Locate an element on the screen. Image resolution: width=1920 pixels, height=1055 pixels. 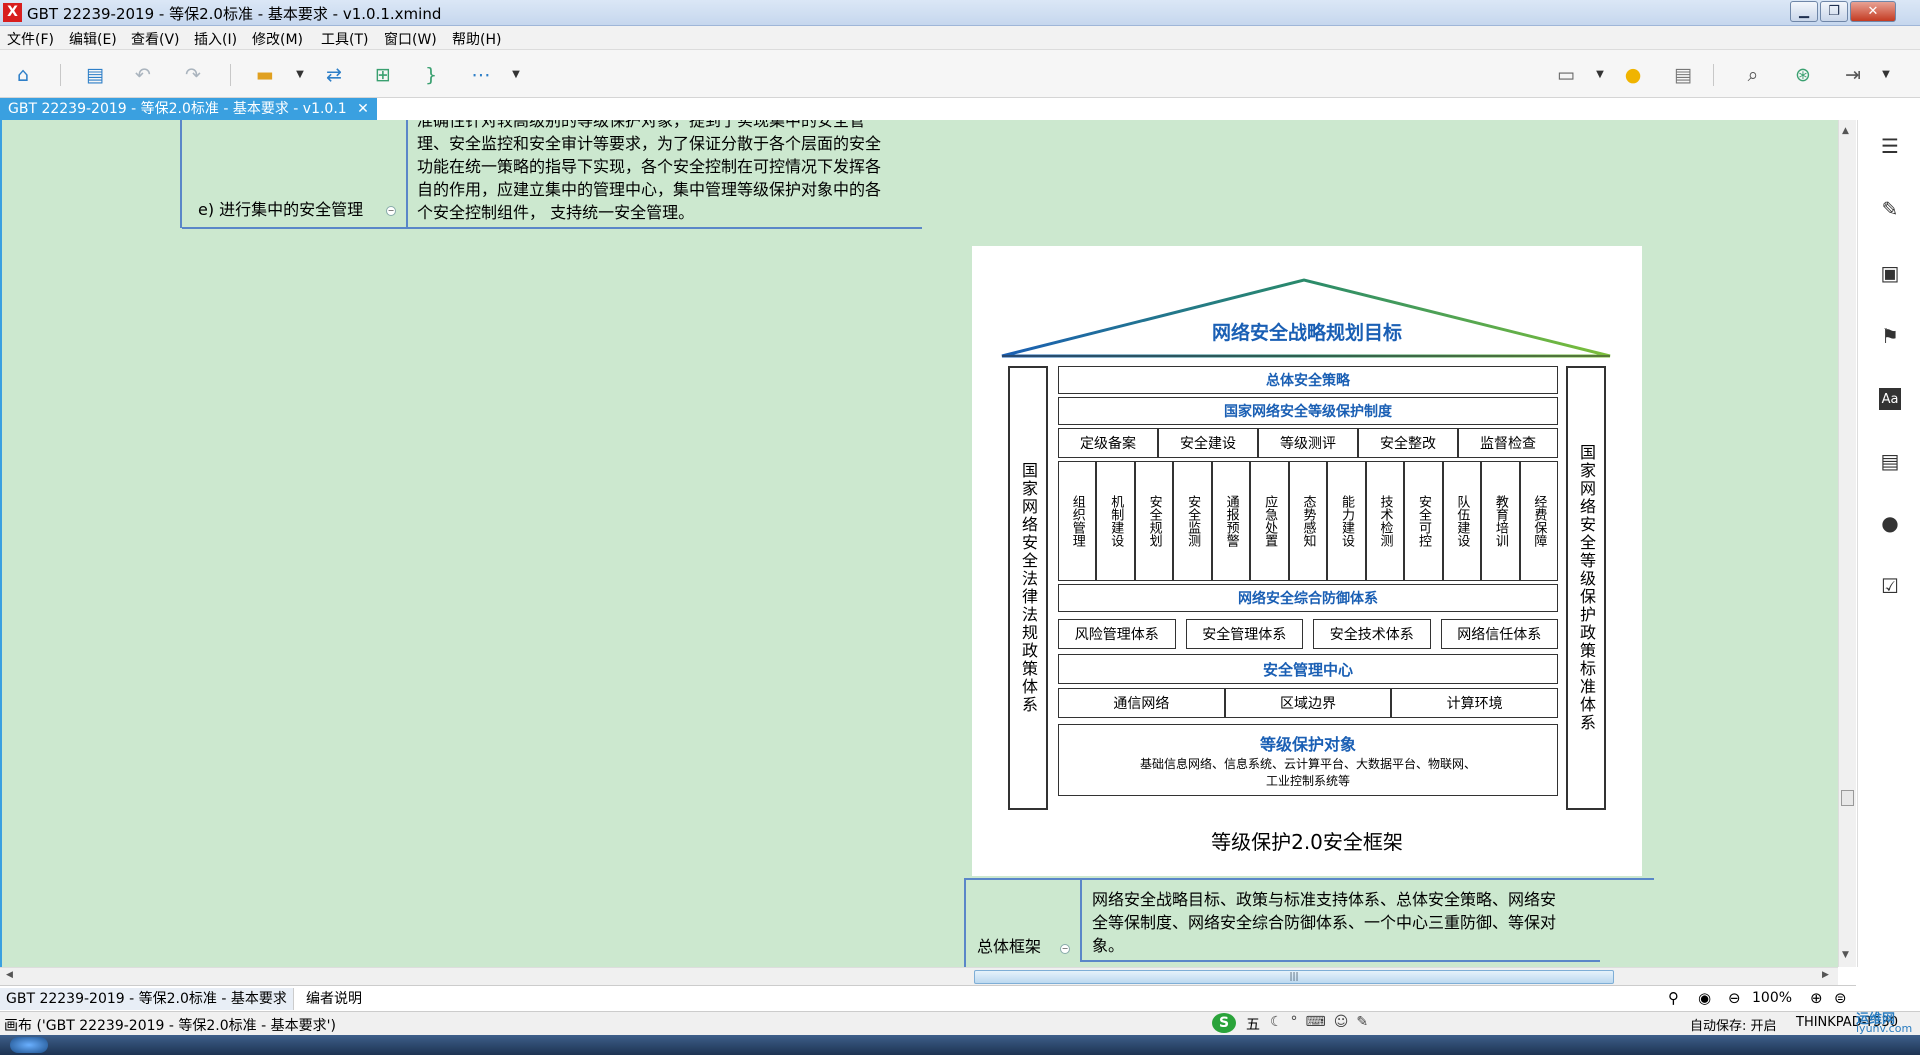
management-center: 安全管理中心 is located at coordinates (1308, 669).